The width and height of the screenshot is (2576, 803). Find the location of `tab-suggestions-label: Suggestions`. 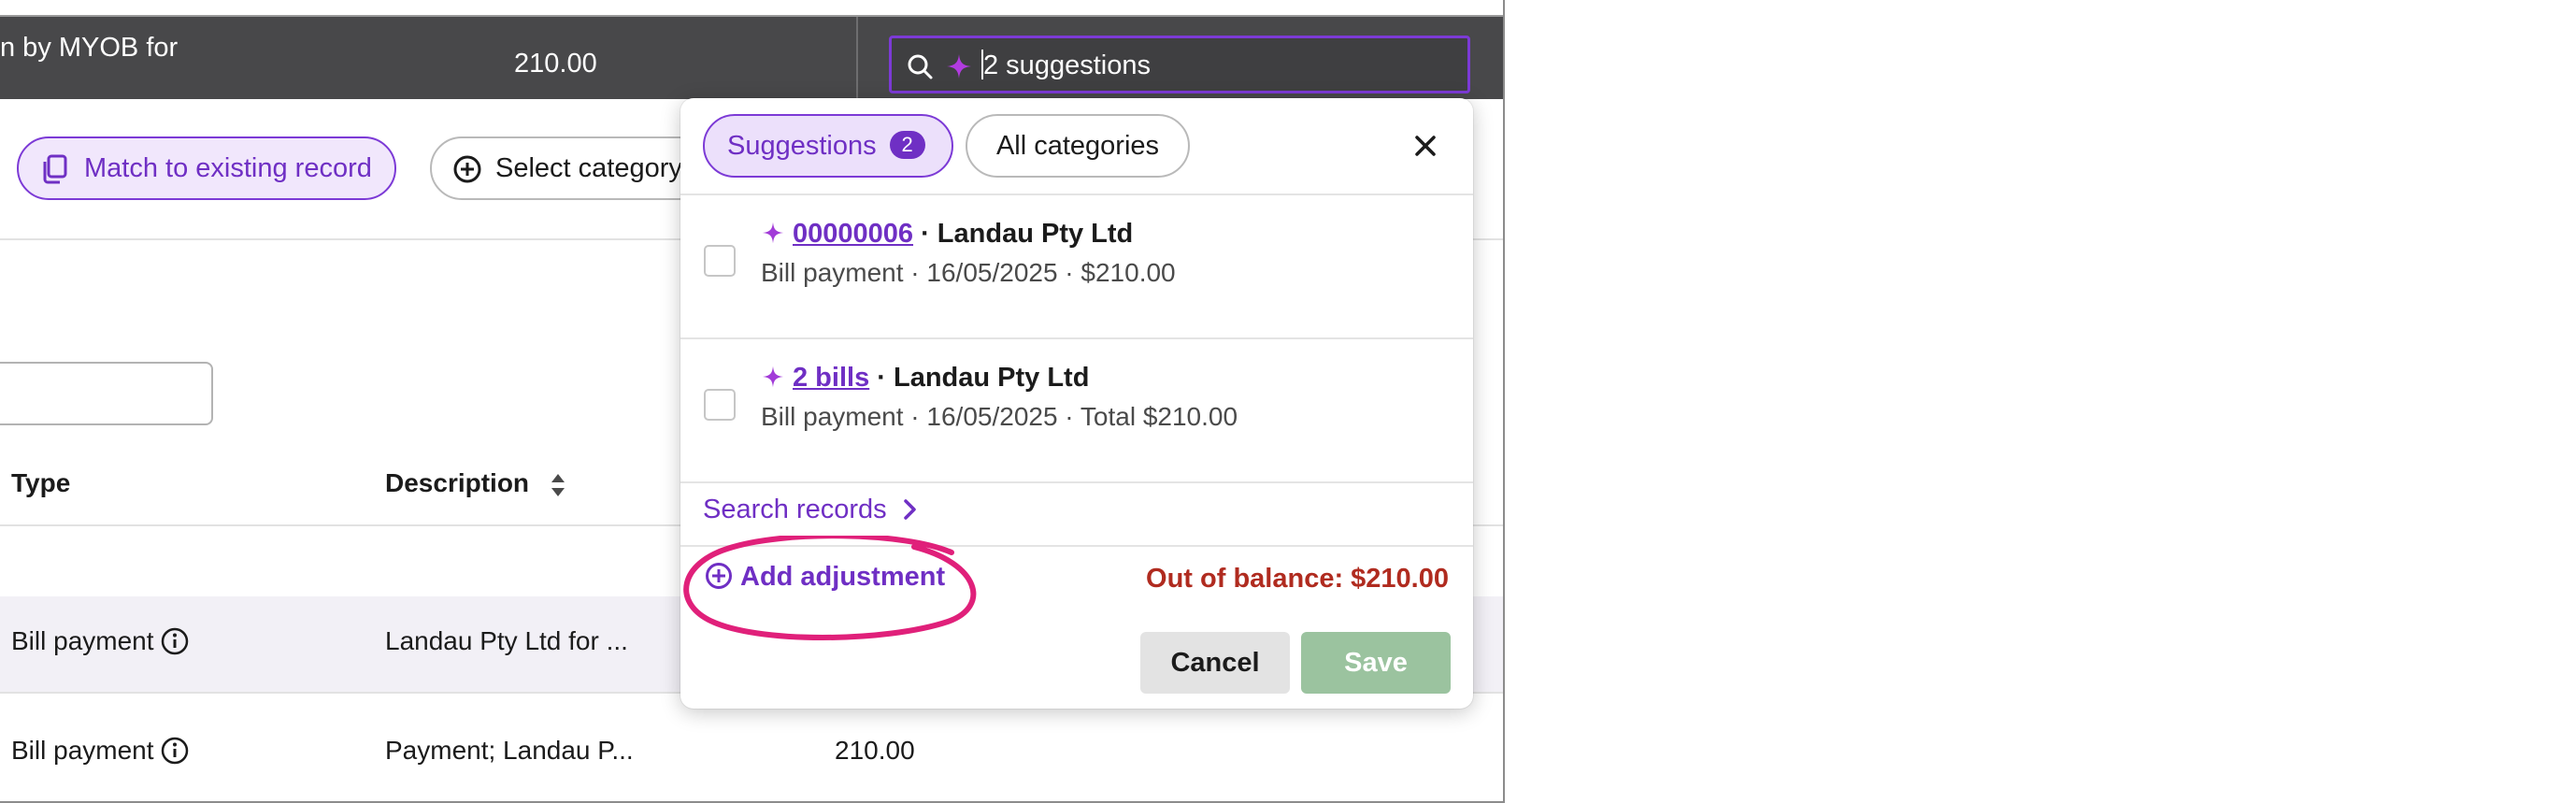

tab-suggestions-label: Suggestions is located at coordinates (802, 146).